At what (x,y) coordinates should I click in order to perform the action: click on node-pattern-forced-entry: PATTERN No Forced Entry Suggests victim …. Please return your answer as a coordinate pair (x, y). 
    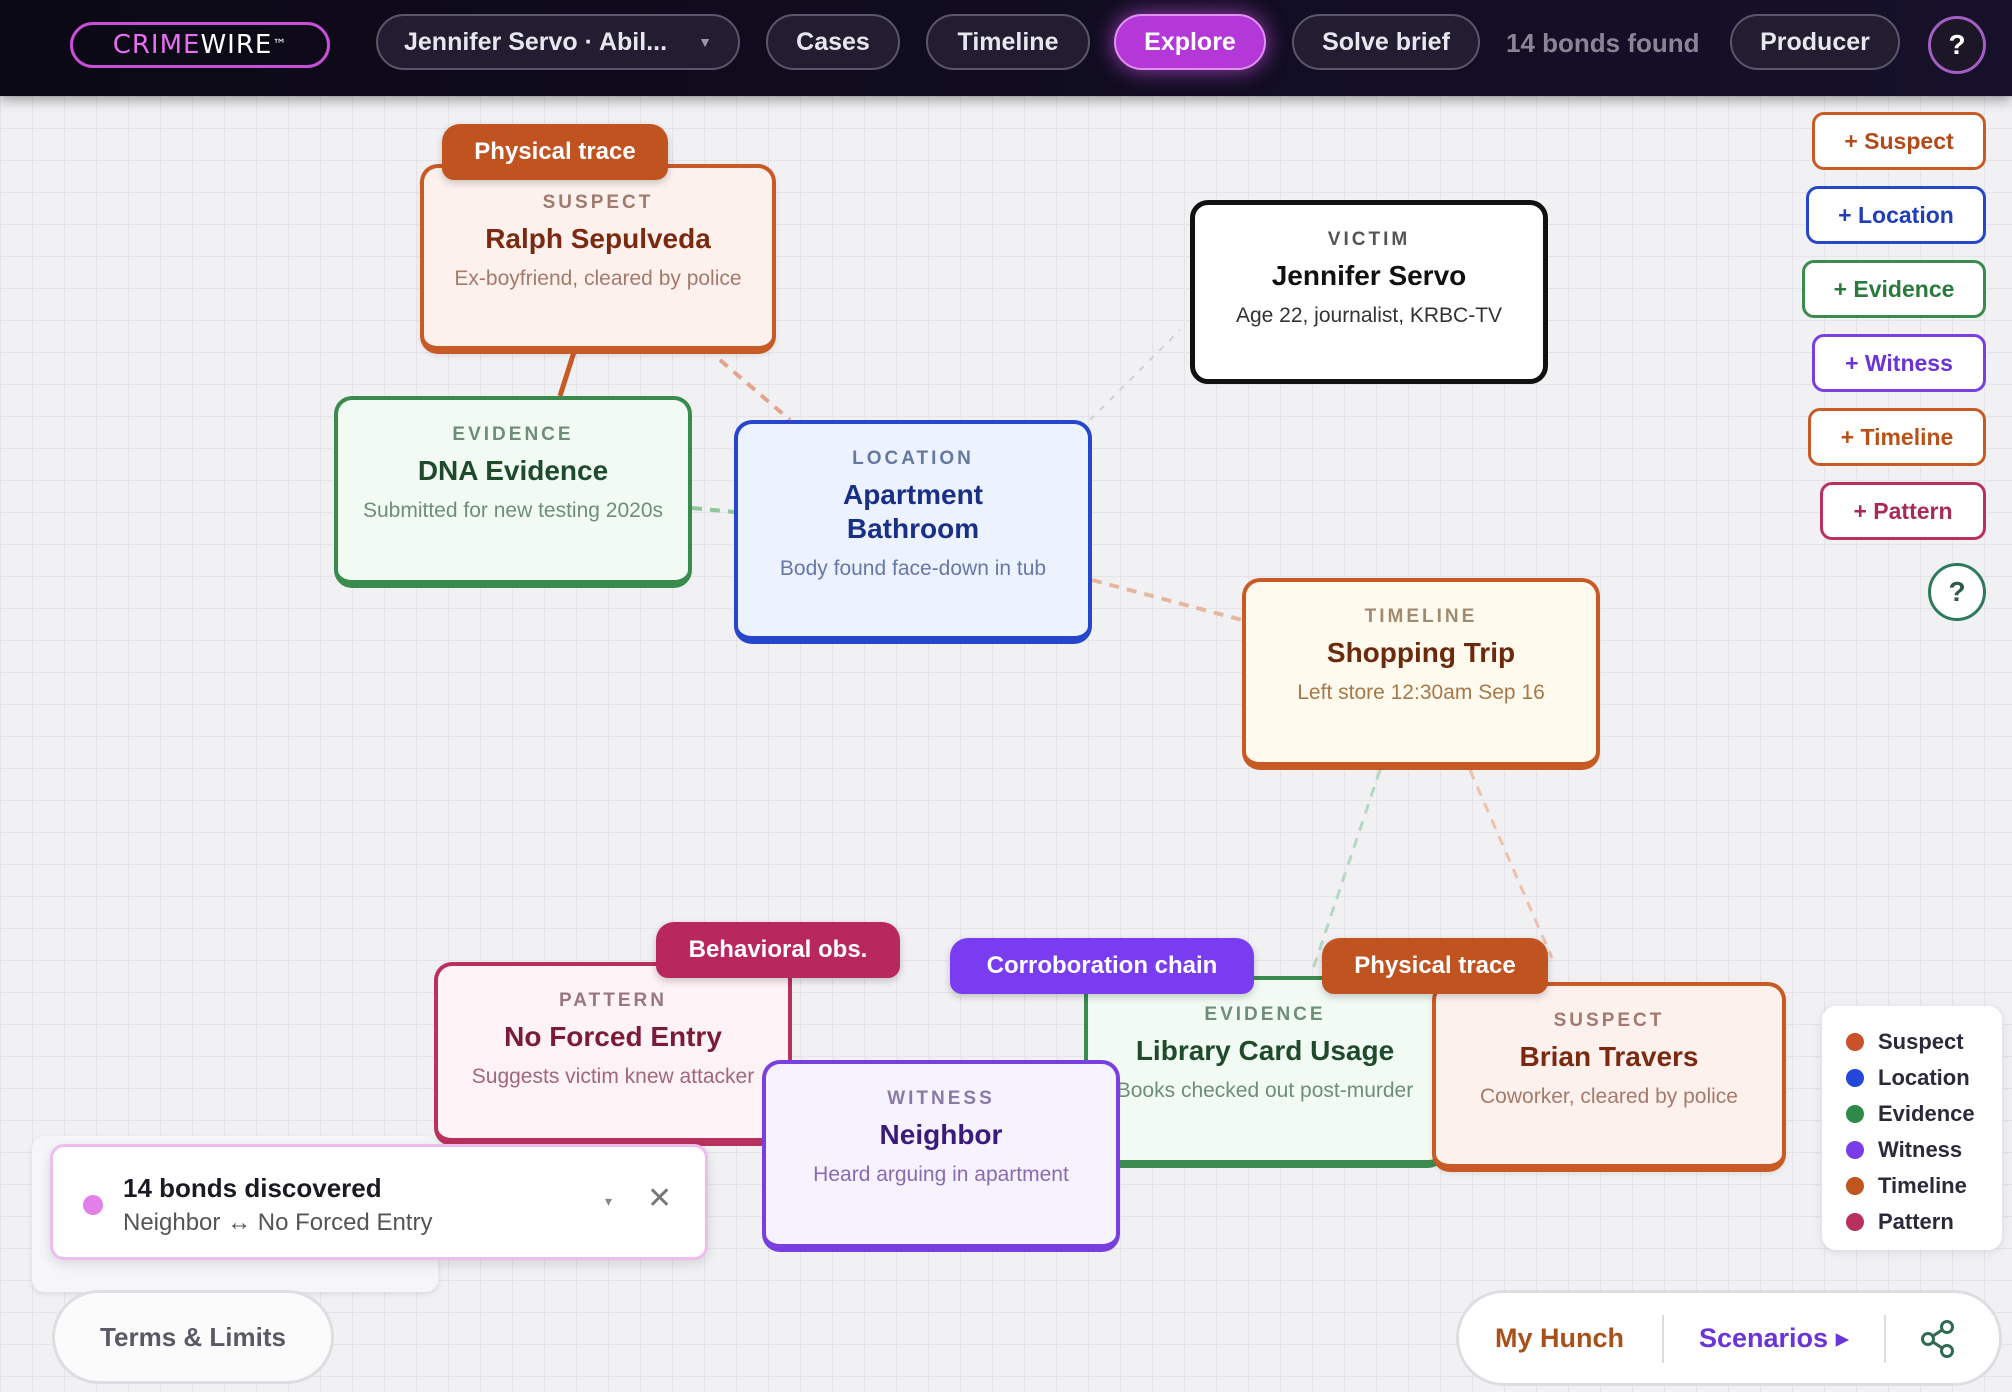
    Looking at the image, I should click on (613, 1054).